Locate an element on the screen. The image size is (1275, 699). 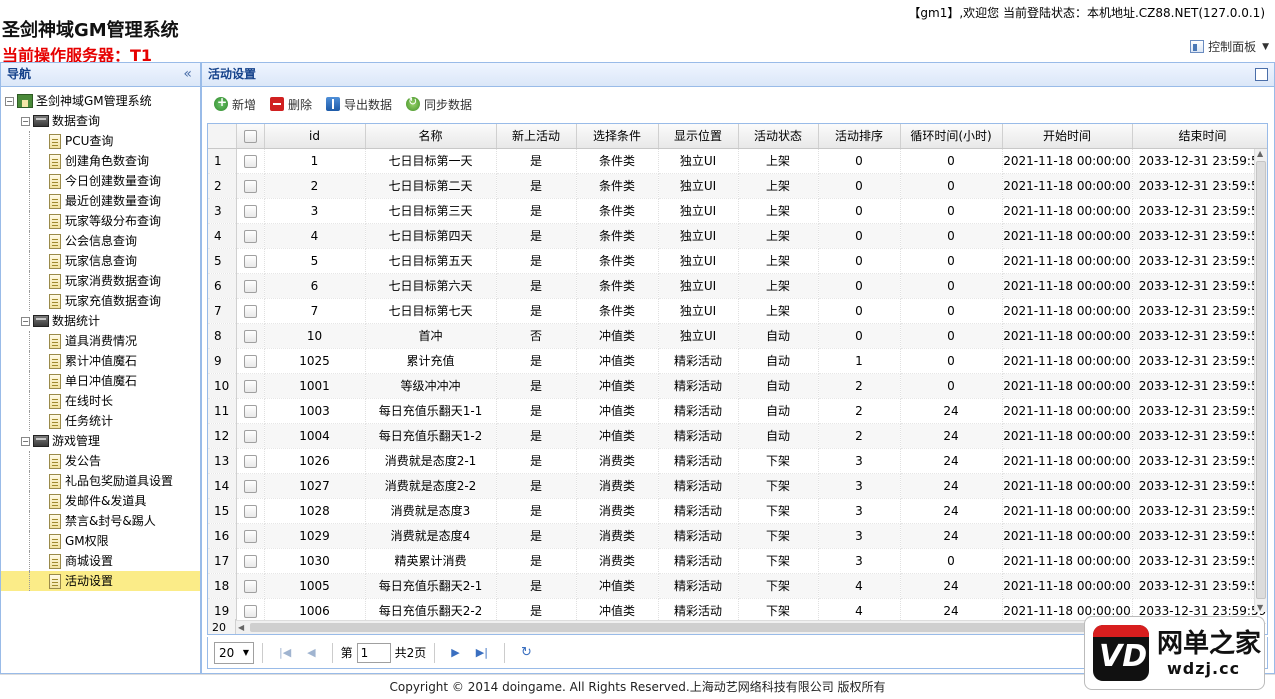
column-header: 活动状态 is located at coordinates (778, 136).